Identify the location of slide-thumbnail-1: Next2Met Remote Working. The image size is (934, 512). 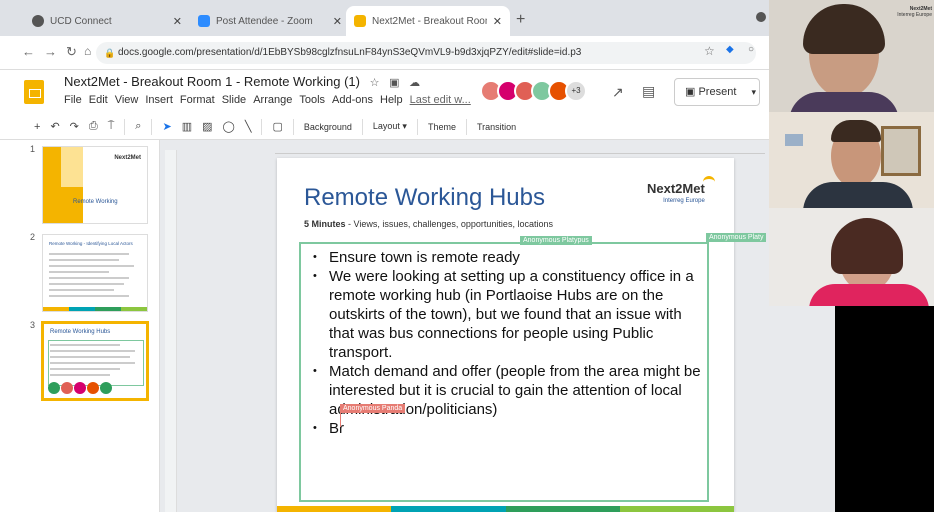
(95, 185).